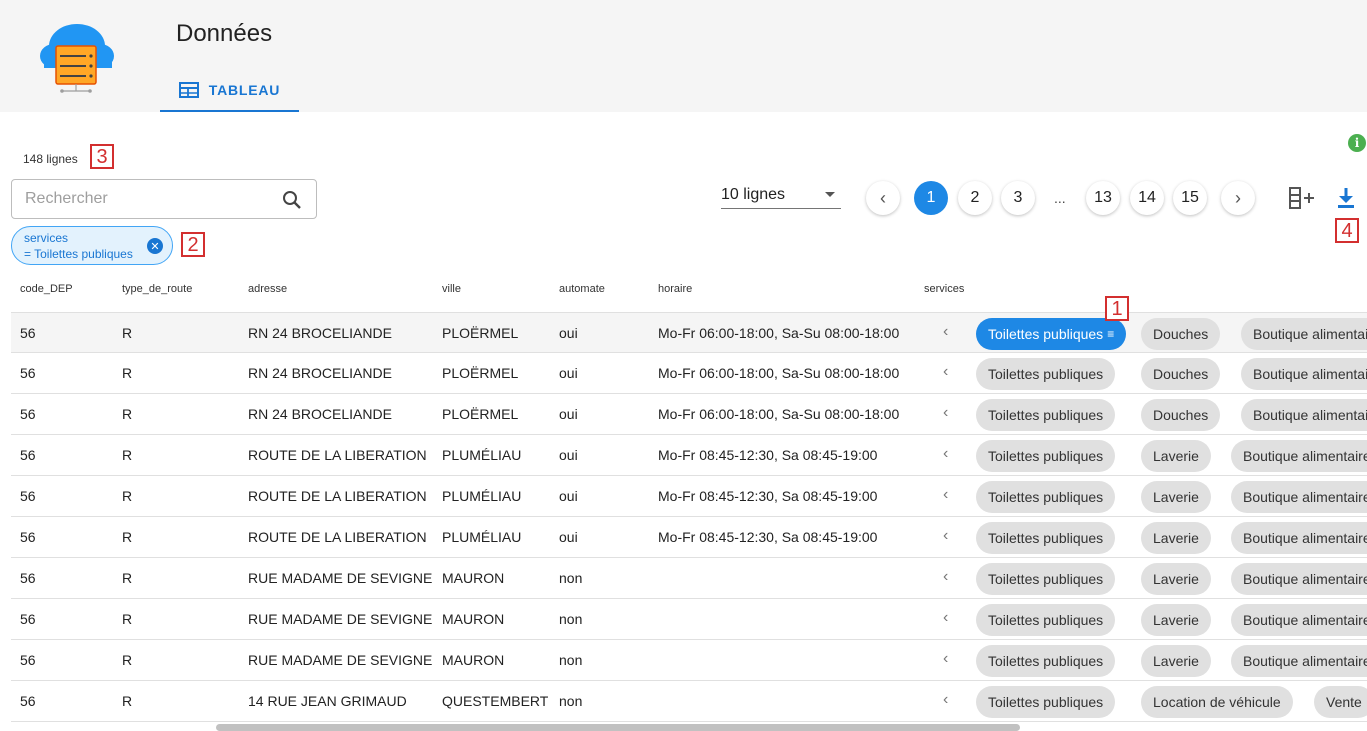  What do you see at coordinates (568, 537) in the screenshot?
I see `cell-automate: oui` at bounding box center [568, 537].